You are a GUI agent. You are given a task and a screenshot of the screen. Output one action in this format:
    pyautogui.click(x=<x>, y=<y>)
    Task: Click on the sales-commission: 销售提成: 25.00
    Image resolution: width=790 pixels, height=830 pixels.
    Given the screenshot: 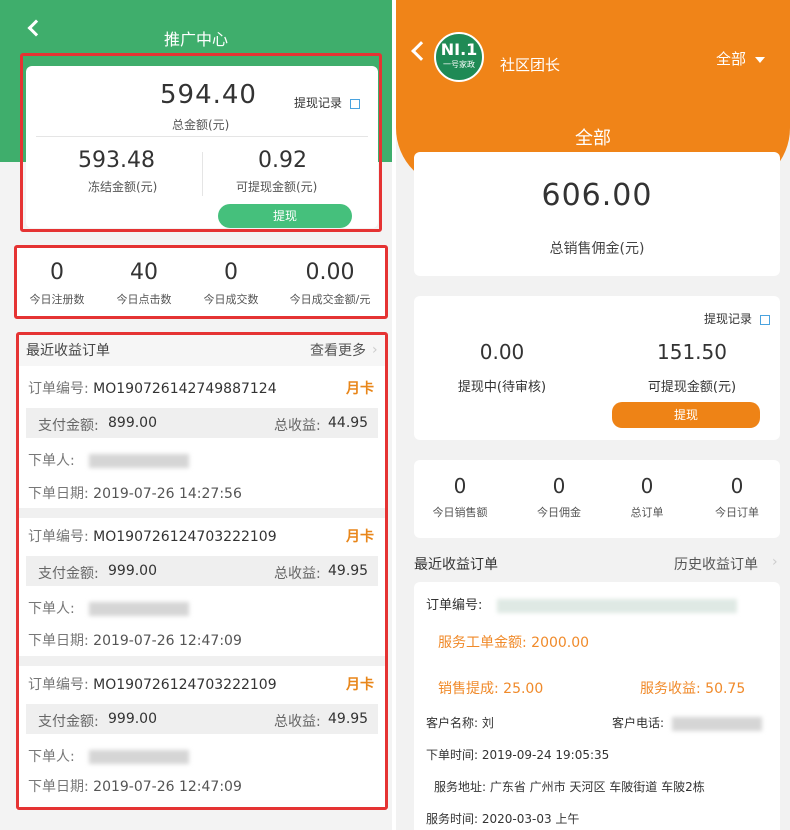 What is the action you would take?
    pyautogui.click(x=491, y=689)
    